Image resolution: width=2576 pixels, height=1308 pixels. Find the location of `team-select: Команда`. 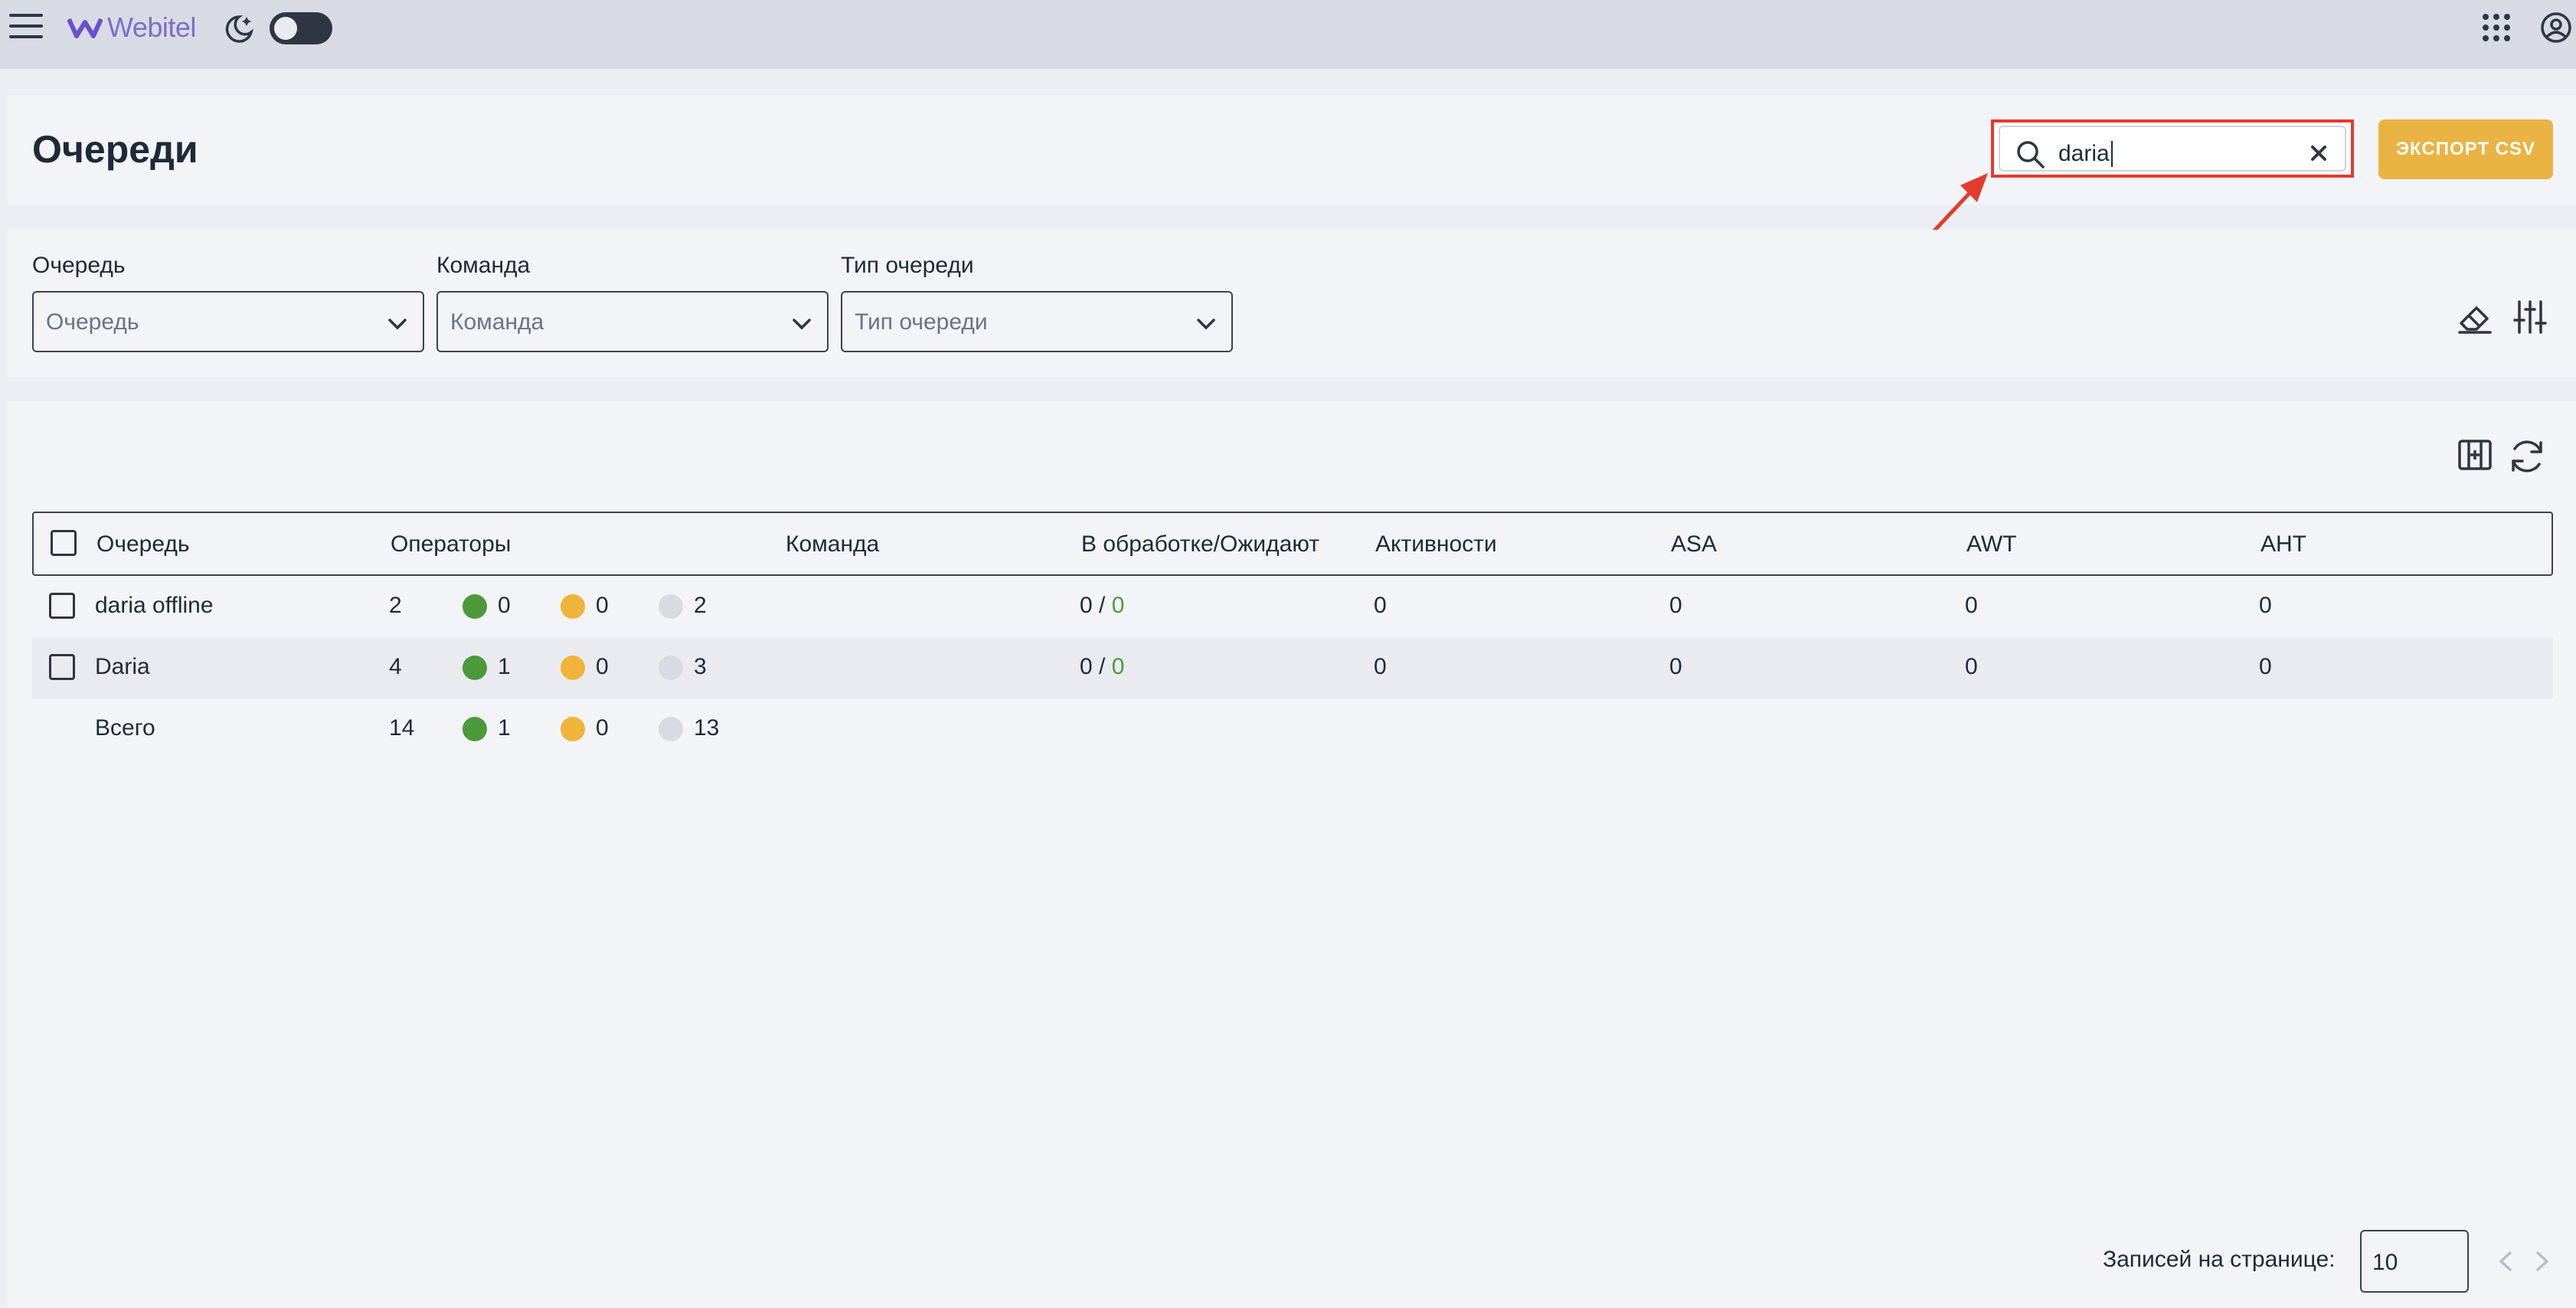

team-select: Команда is located at coordinates (632, 321).